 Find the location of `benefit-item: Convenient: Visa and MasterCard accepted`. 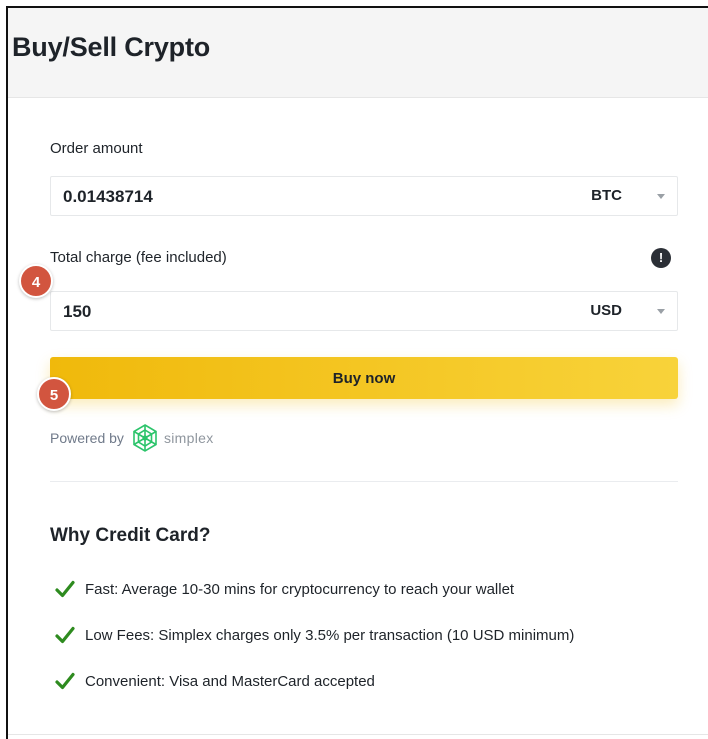

benefit-item: Convenient: Visa and MasterCard accepted is located at coordinates (215, 681).